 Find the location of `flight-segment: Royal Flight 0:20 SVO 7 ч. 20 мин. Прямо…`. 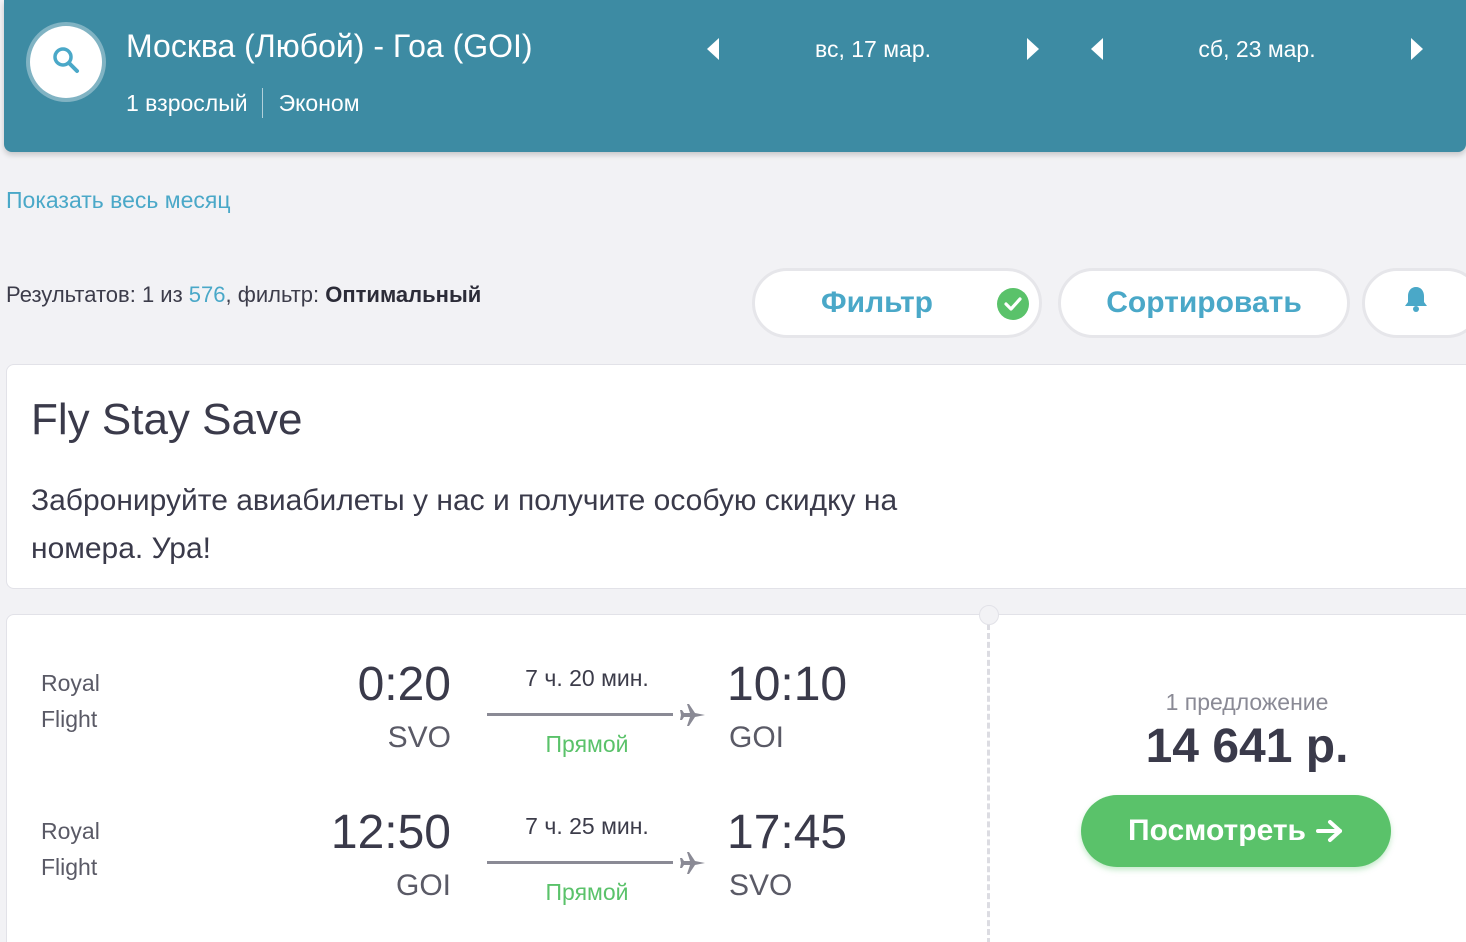

flight-segment: Royal Flight 0:20 SVO 7 ч. 20 мин. Прямо… is located at coordinates (497, 726).